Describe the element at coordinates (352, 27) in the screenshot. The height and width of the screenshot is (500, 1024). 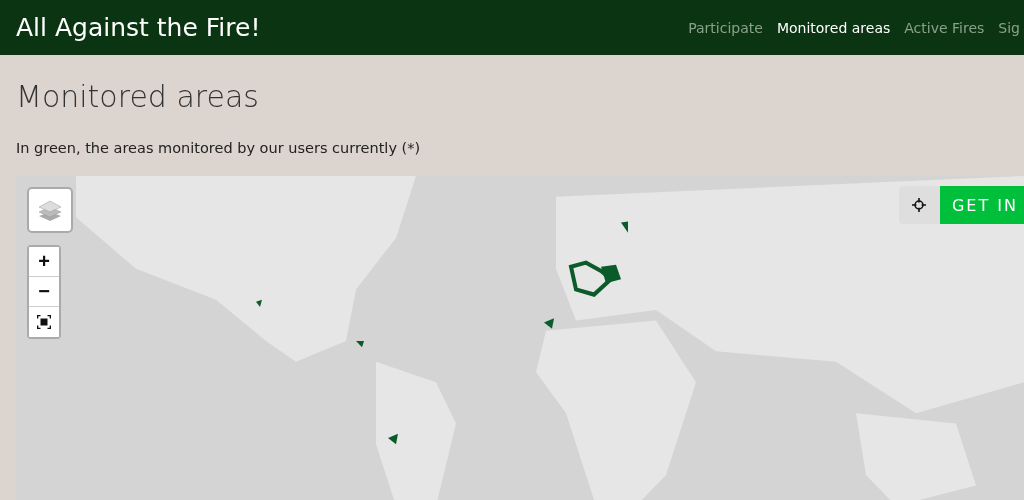
I see `site-title: All Against the Fire!` at that location.